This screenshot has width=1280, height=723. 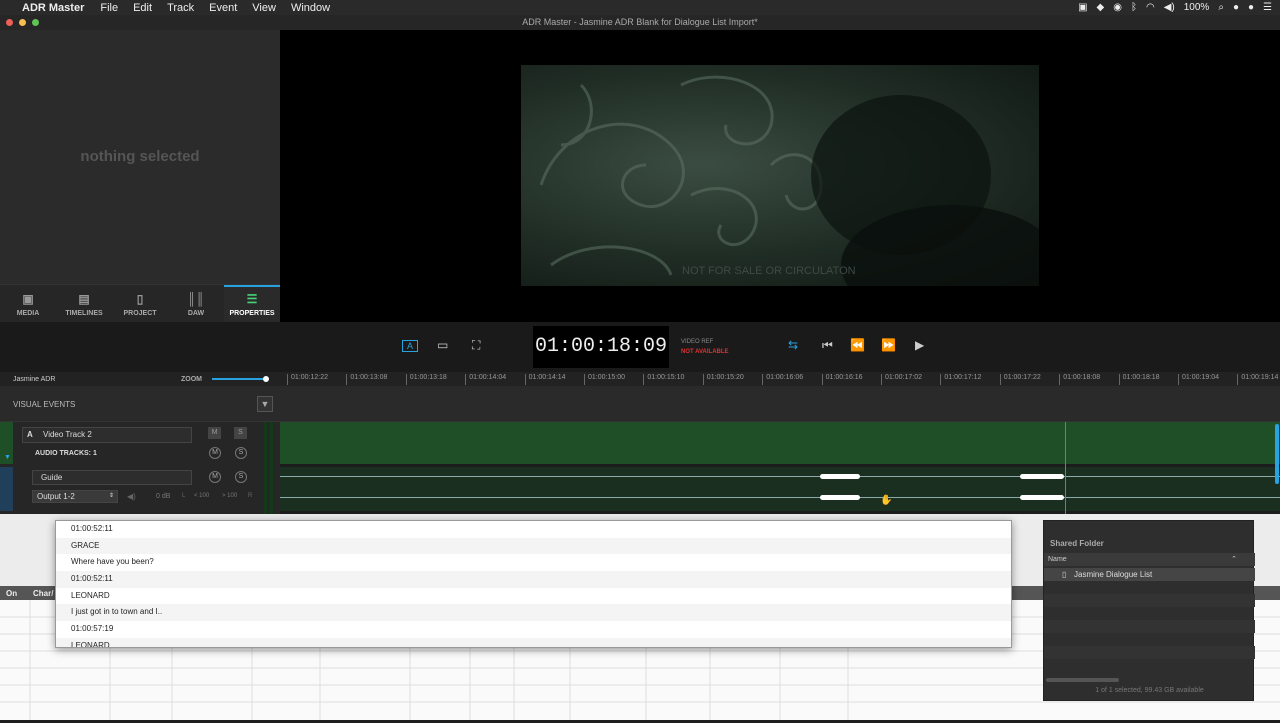 What do you see at coordinates (140, 157) in the screenshot?
I see `properties-panel: nothing selected` at bounding box center [140, 157].